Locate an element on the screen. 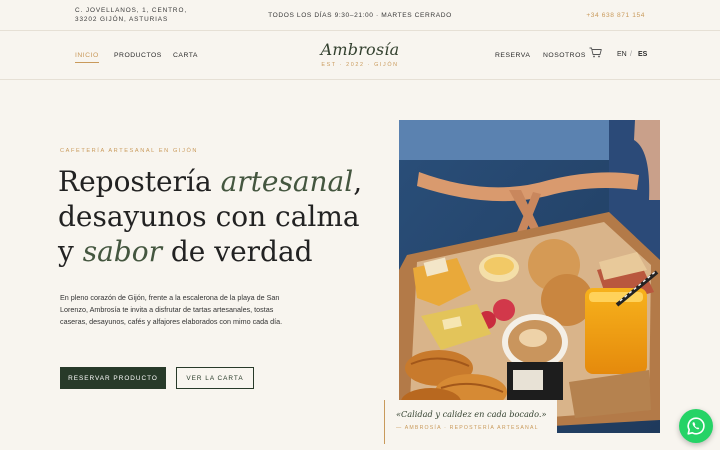 The image size is (720, 450). quote-signature: — AMBROSÍA · REPOSTERÍA ARTESANAL is located at coordinates (467, 428).